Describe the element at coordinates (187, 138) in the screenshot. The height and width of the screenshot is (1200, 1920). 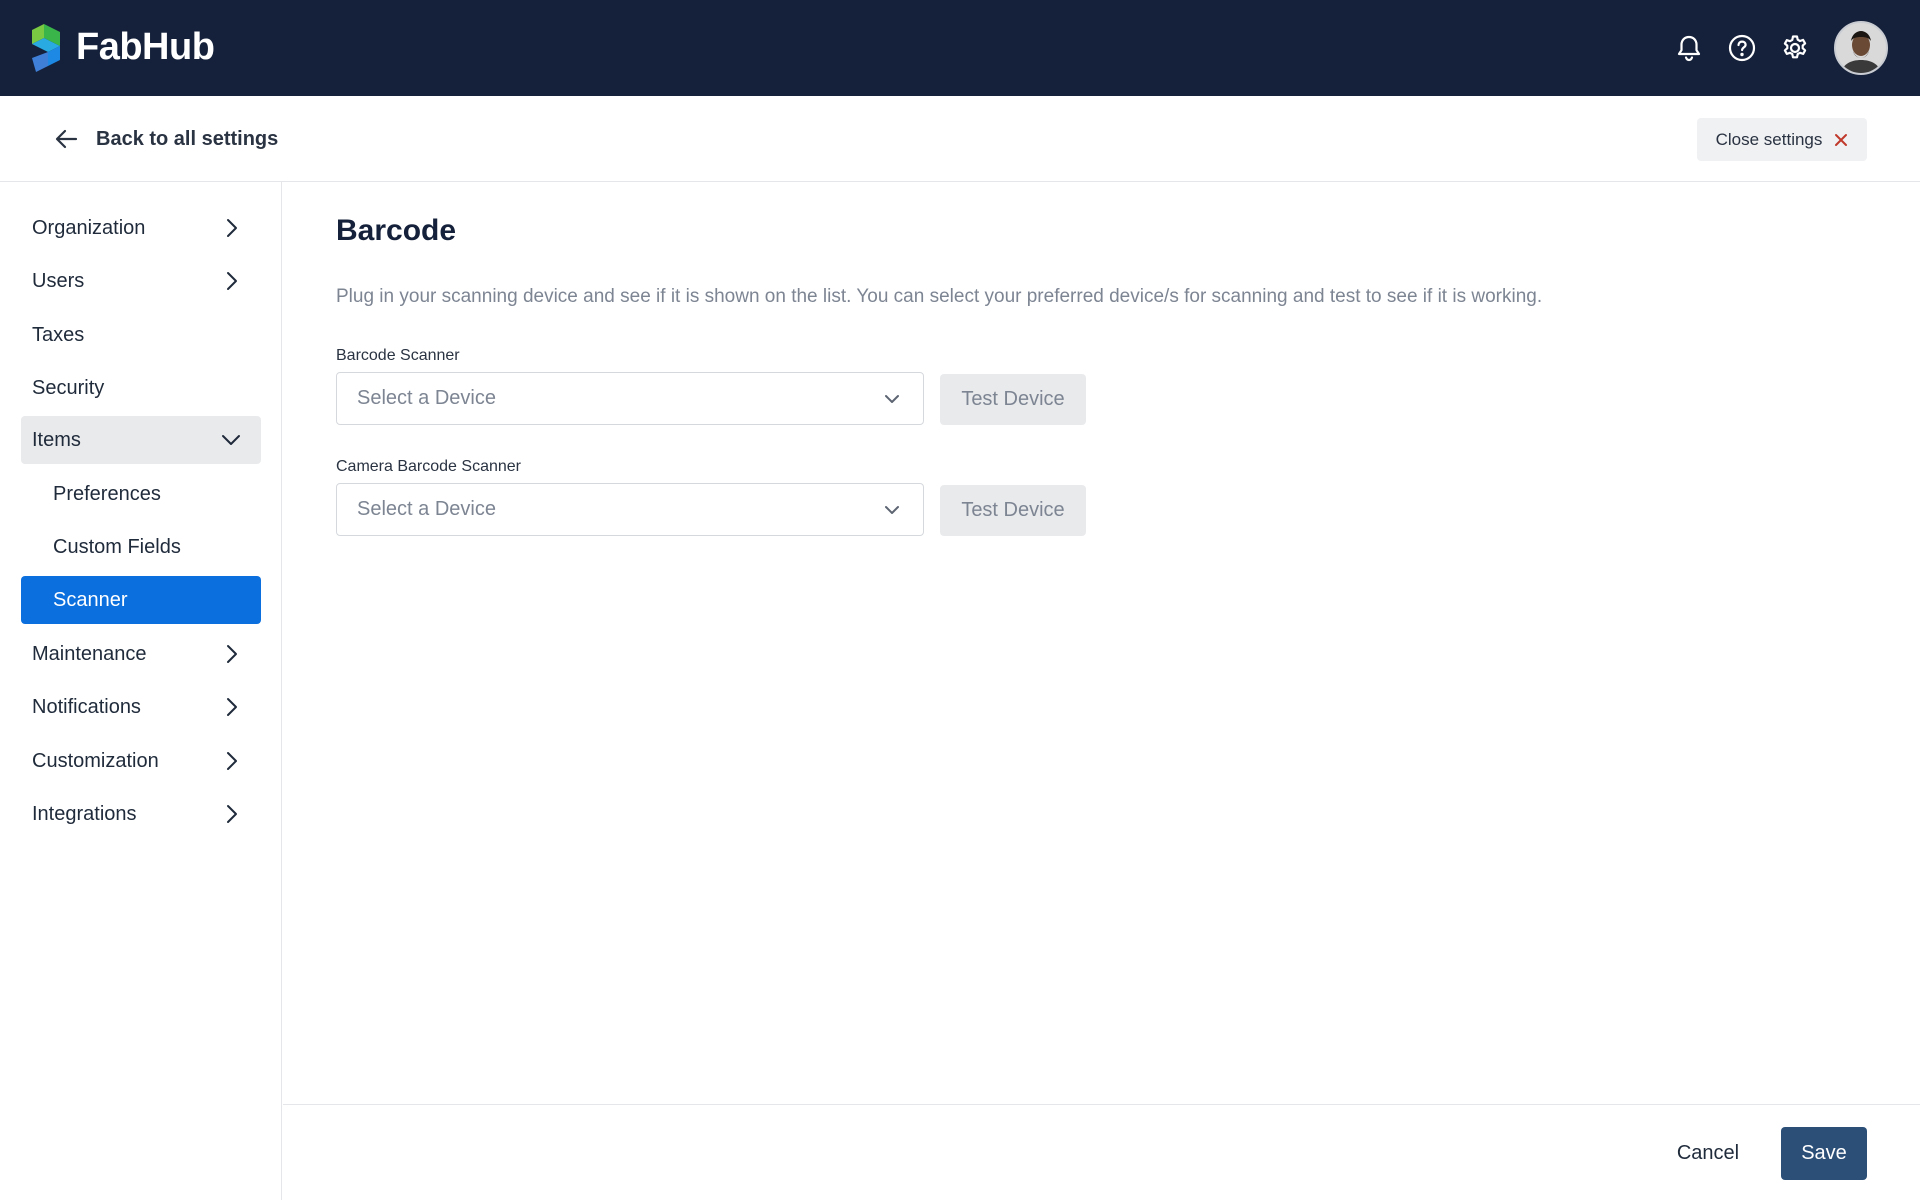
I see `back-link-label: Back to all settings` at that location.